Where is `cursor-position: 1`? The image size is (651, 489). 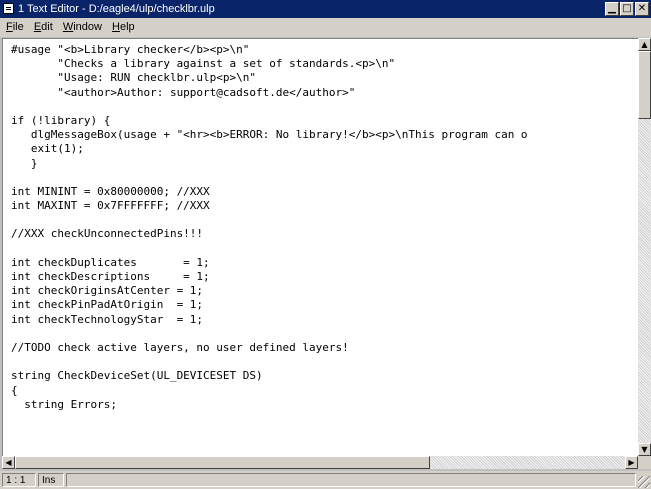 cursor-position: 1 is located at coordinates (19, 480).